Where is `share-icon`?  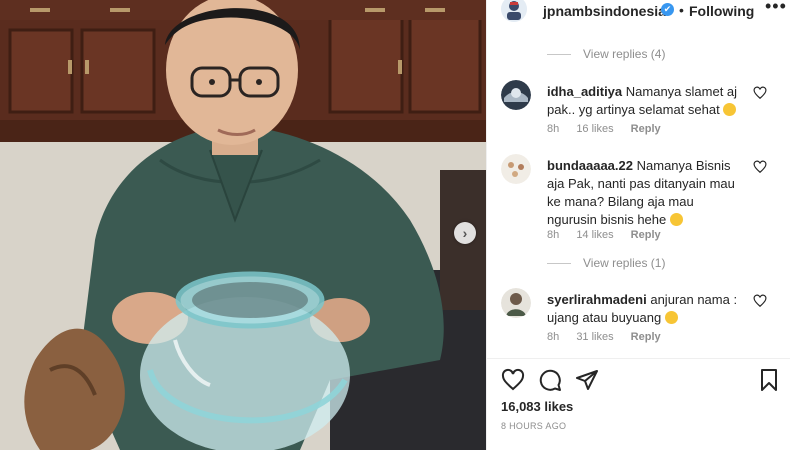 share-icon is located at coordinates (587, 380).